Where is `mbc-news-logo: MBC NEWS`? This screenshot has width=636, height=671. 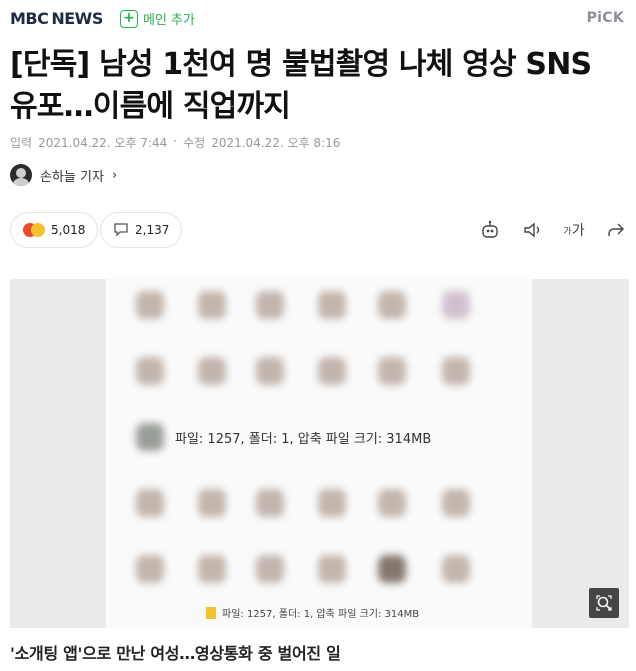 mbc-news-logo: MBC NEWS is located at coordinates (56, 18).